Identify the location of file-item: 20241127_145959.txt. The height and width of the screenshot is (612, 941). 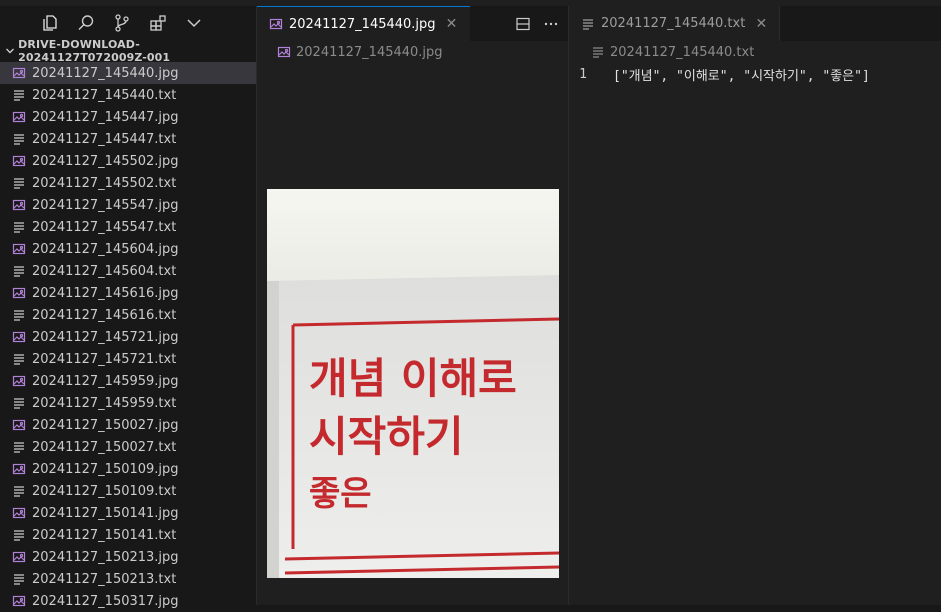
(128, 403).